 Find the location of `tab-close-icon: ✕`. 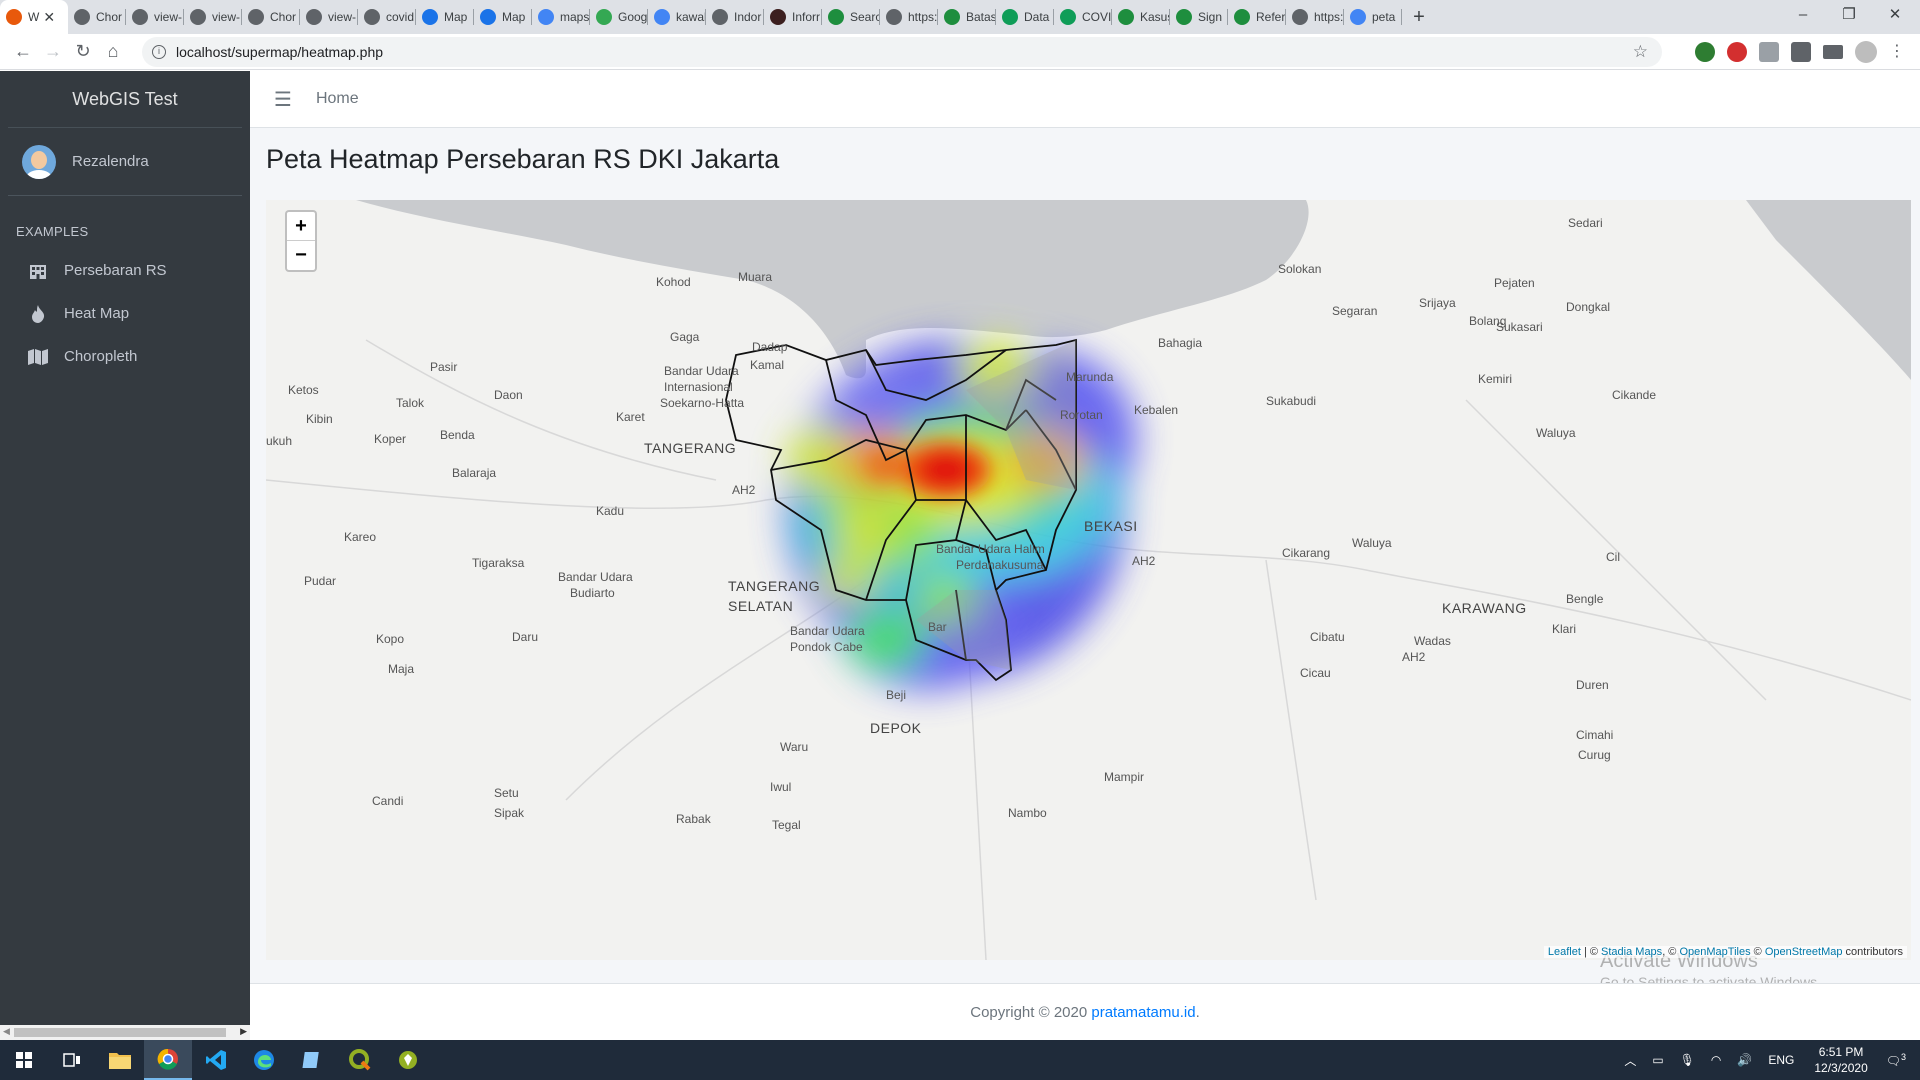

tab-close-icon: ✕ is located at coordinates (49, 17).